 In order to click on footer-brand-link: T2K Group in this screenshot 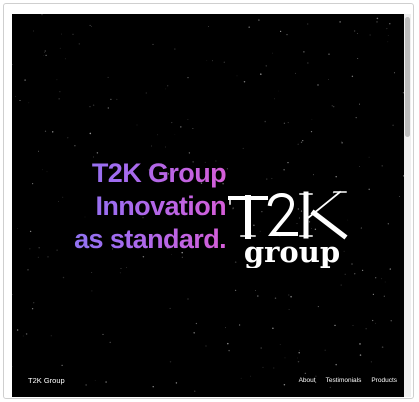, I will do `click(46, 380)`.